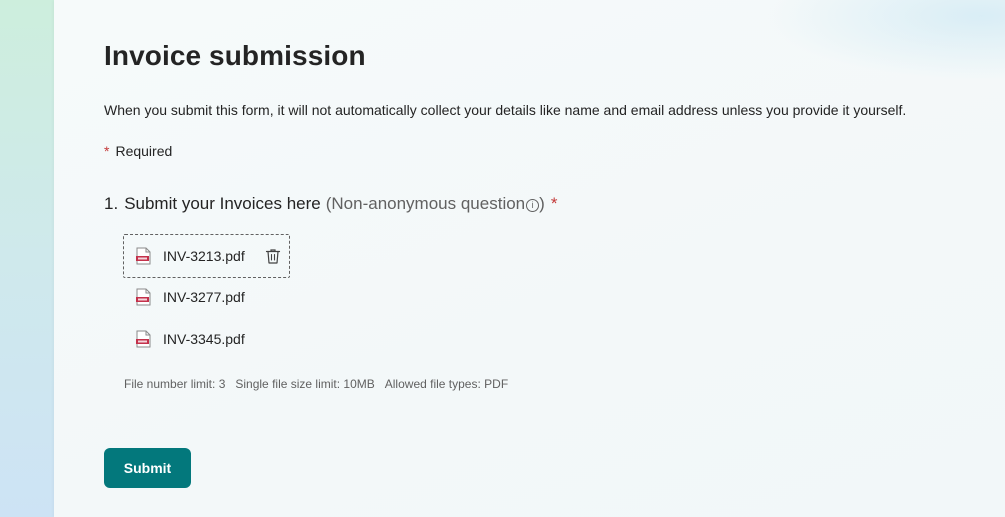 This screenshot has height=517, width=1005. I want to click on required-note: * Required, so click(138, 151).